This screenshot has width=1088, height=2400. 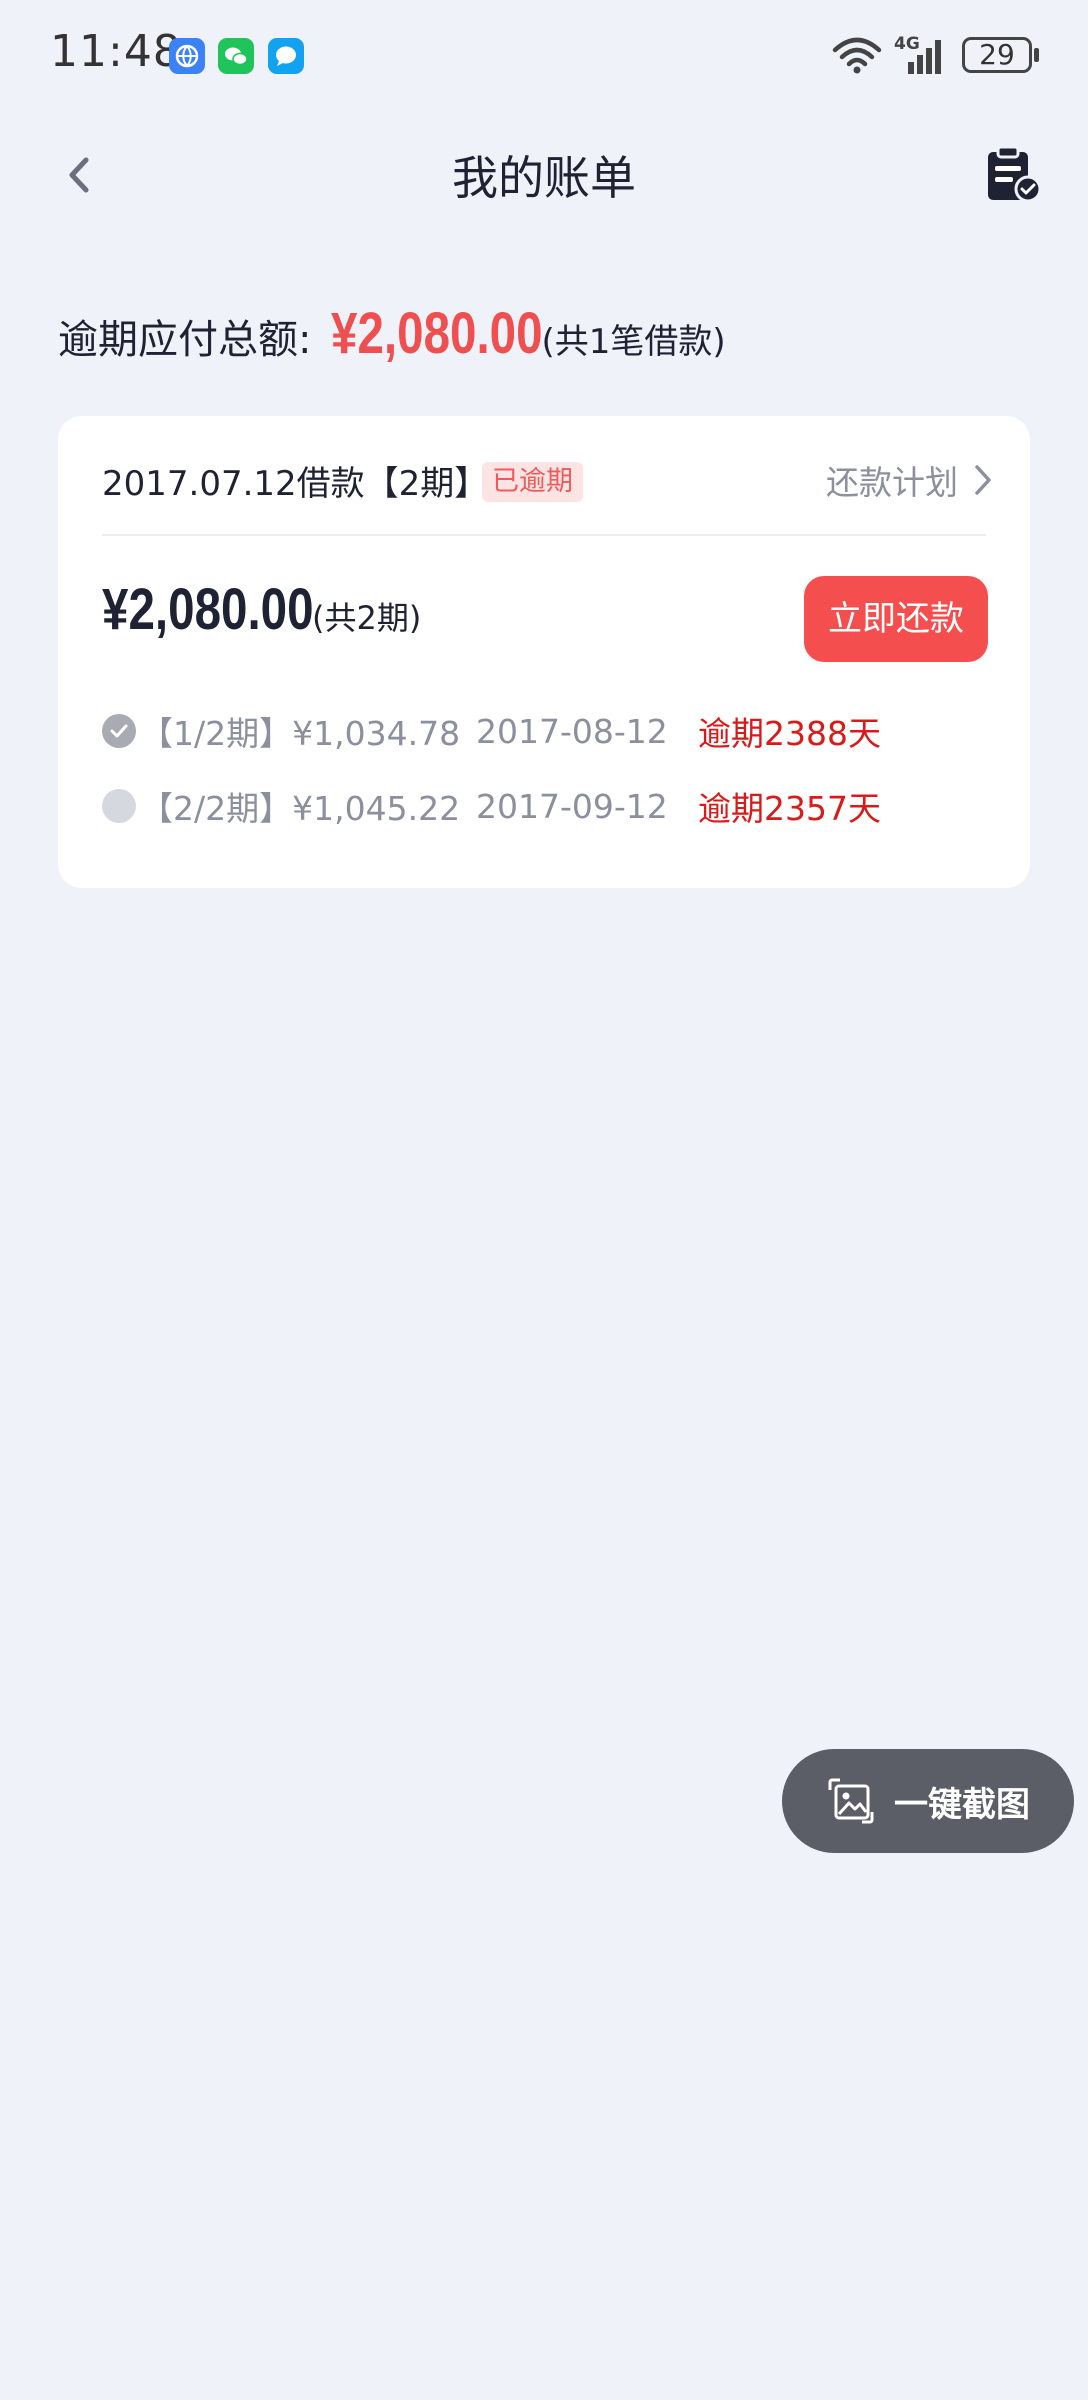 What do you see at coordinates (1036, 55) in the screenshot?
I see `battery-tip` at bounding box center [1036, 55].